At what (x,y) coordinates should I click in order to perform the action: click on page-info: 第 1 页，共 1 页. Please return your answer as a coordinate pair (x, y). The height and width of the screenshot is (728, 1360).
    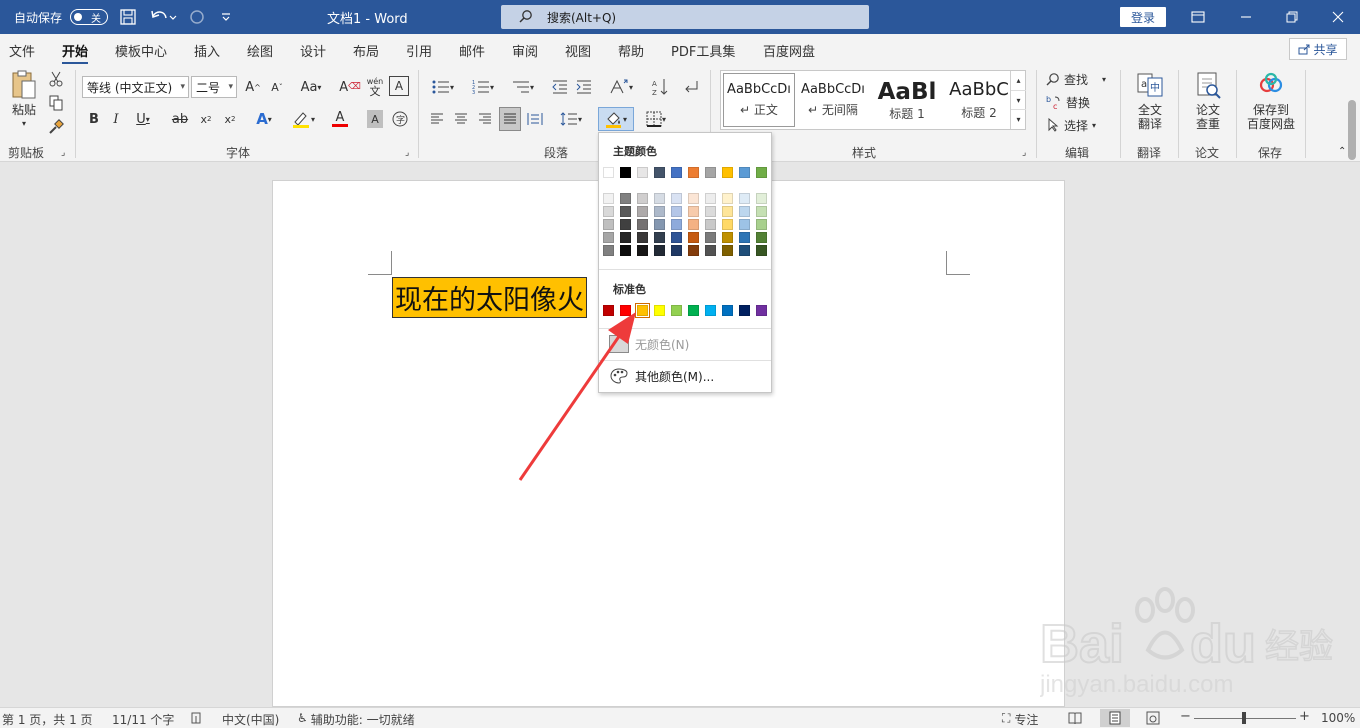
    Looking at the image, I should click on (47, 719).